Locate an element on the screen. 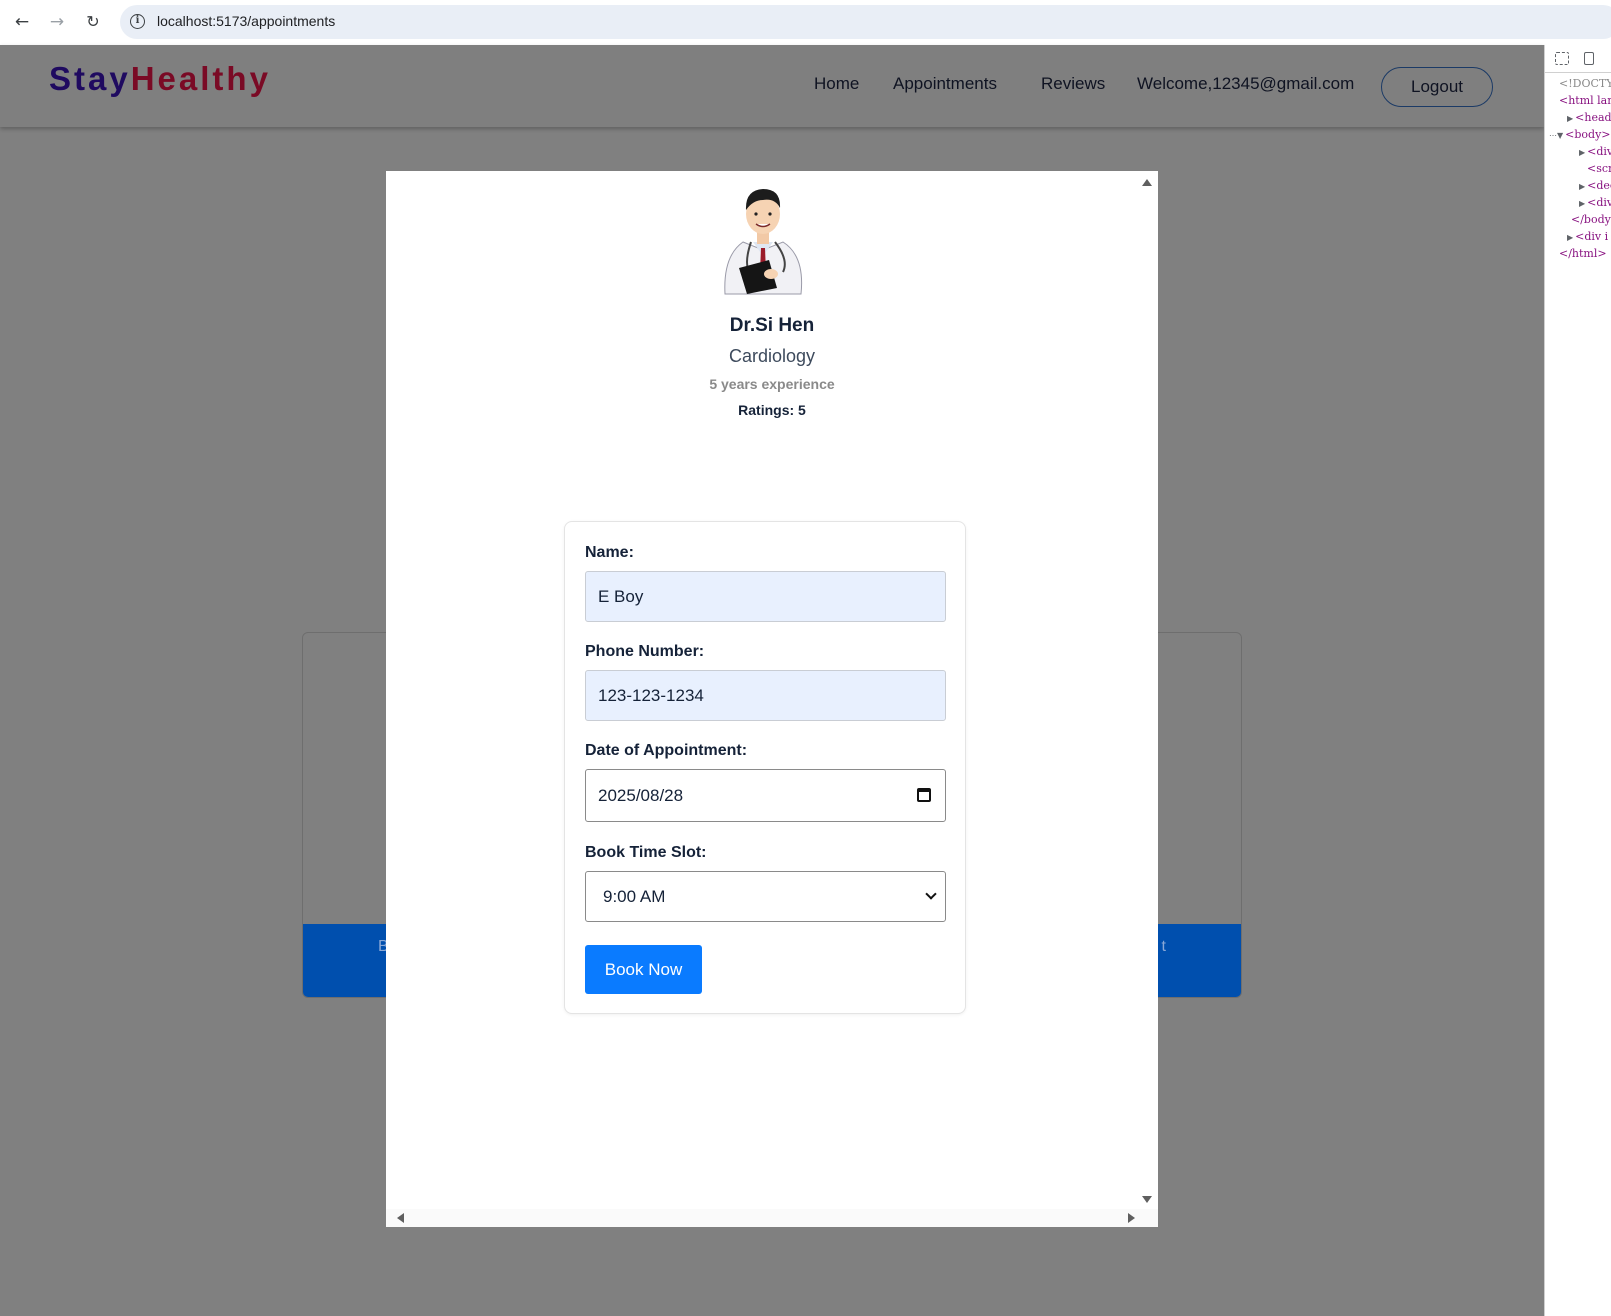 This screenshot has width=1611, height=1316. browser-toolbar: ← → ↻ i localhost:5173/appointments is located at coordinates (805, 22).